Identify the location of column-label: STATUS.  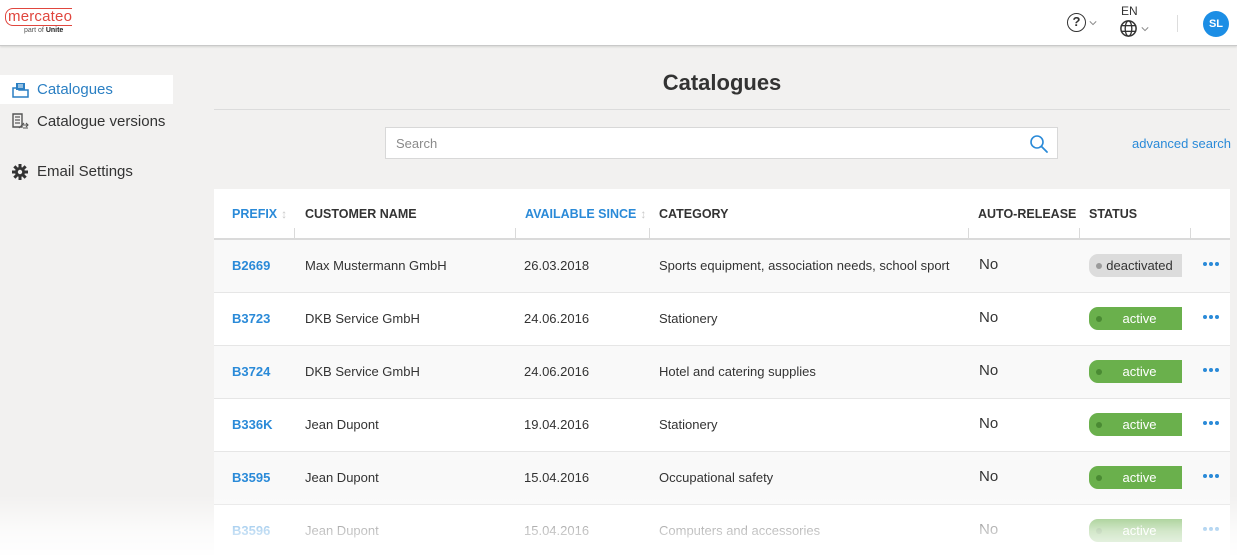
(1113, 214).